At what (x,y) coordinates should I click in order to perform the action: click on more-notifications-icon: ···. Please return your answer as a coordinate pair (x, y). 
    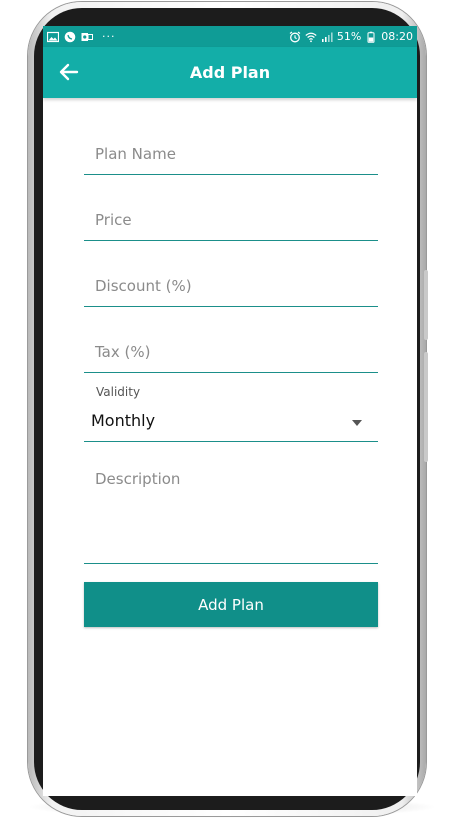
    Looking at the image, I should click on (109, 36).